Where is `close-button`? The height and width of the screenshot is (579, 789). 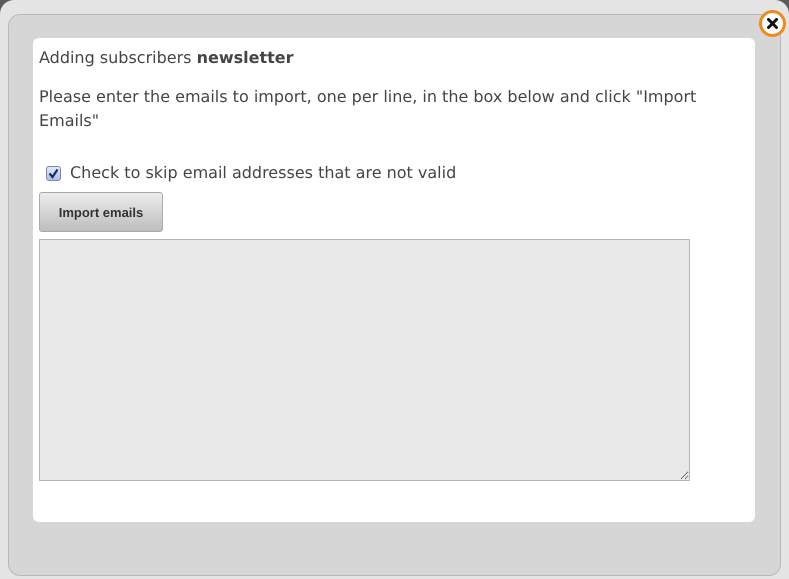 close-button is located at coordinates (772, 23).